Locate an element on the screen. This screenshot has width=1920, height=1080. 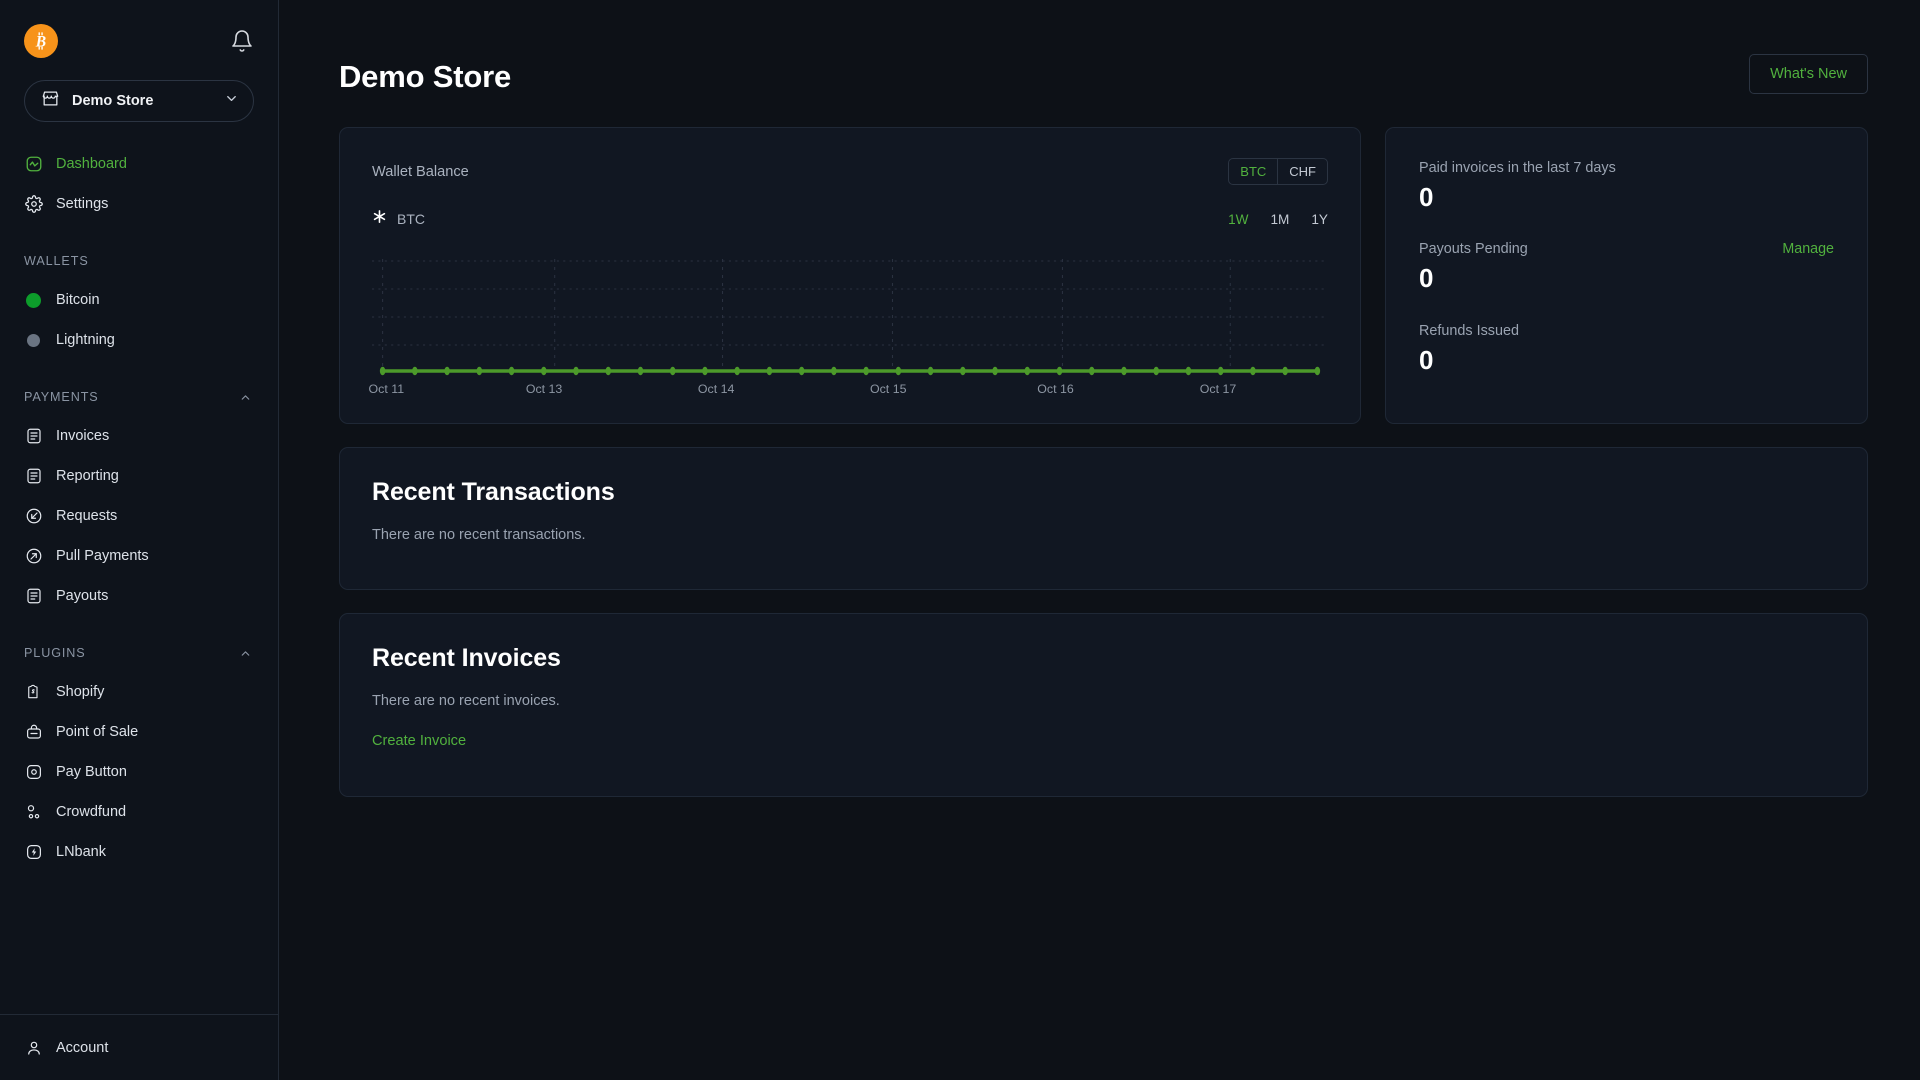
range-1m: 1M is located at coordinates (1279, 219).